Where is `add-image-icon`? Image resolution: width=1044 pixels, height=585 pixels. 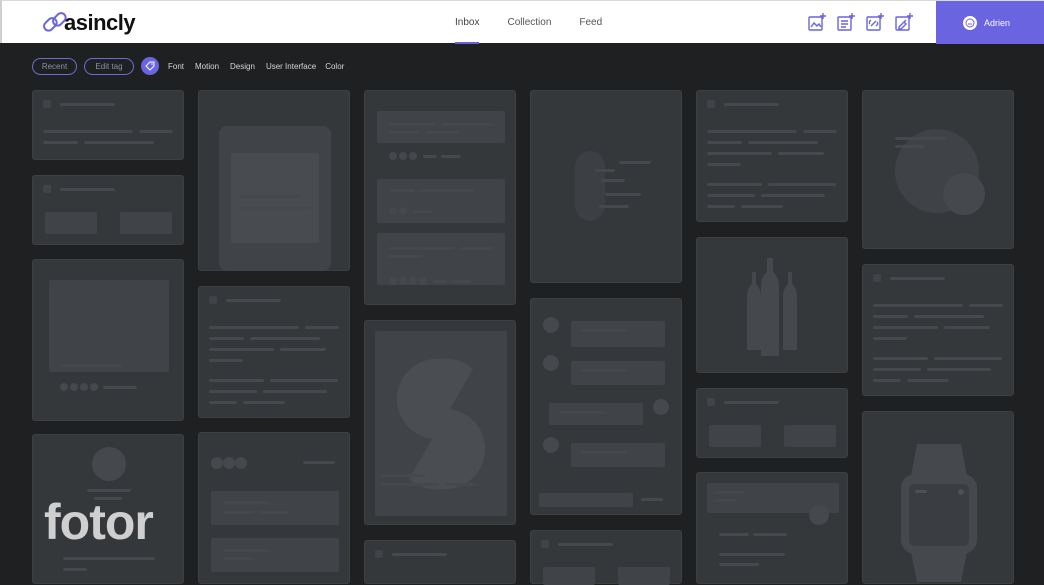 add-image-icon is located at coordinates (817, 22).